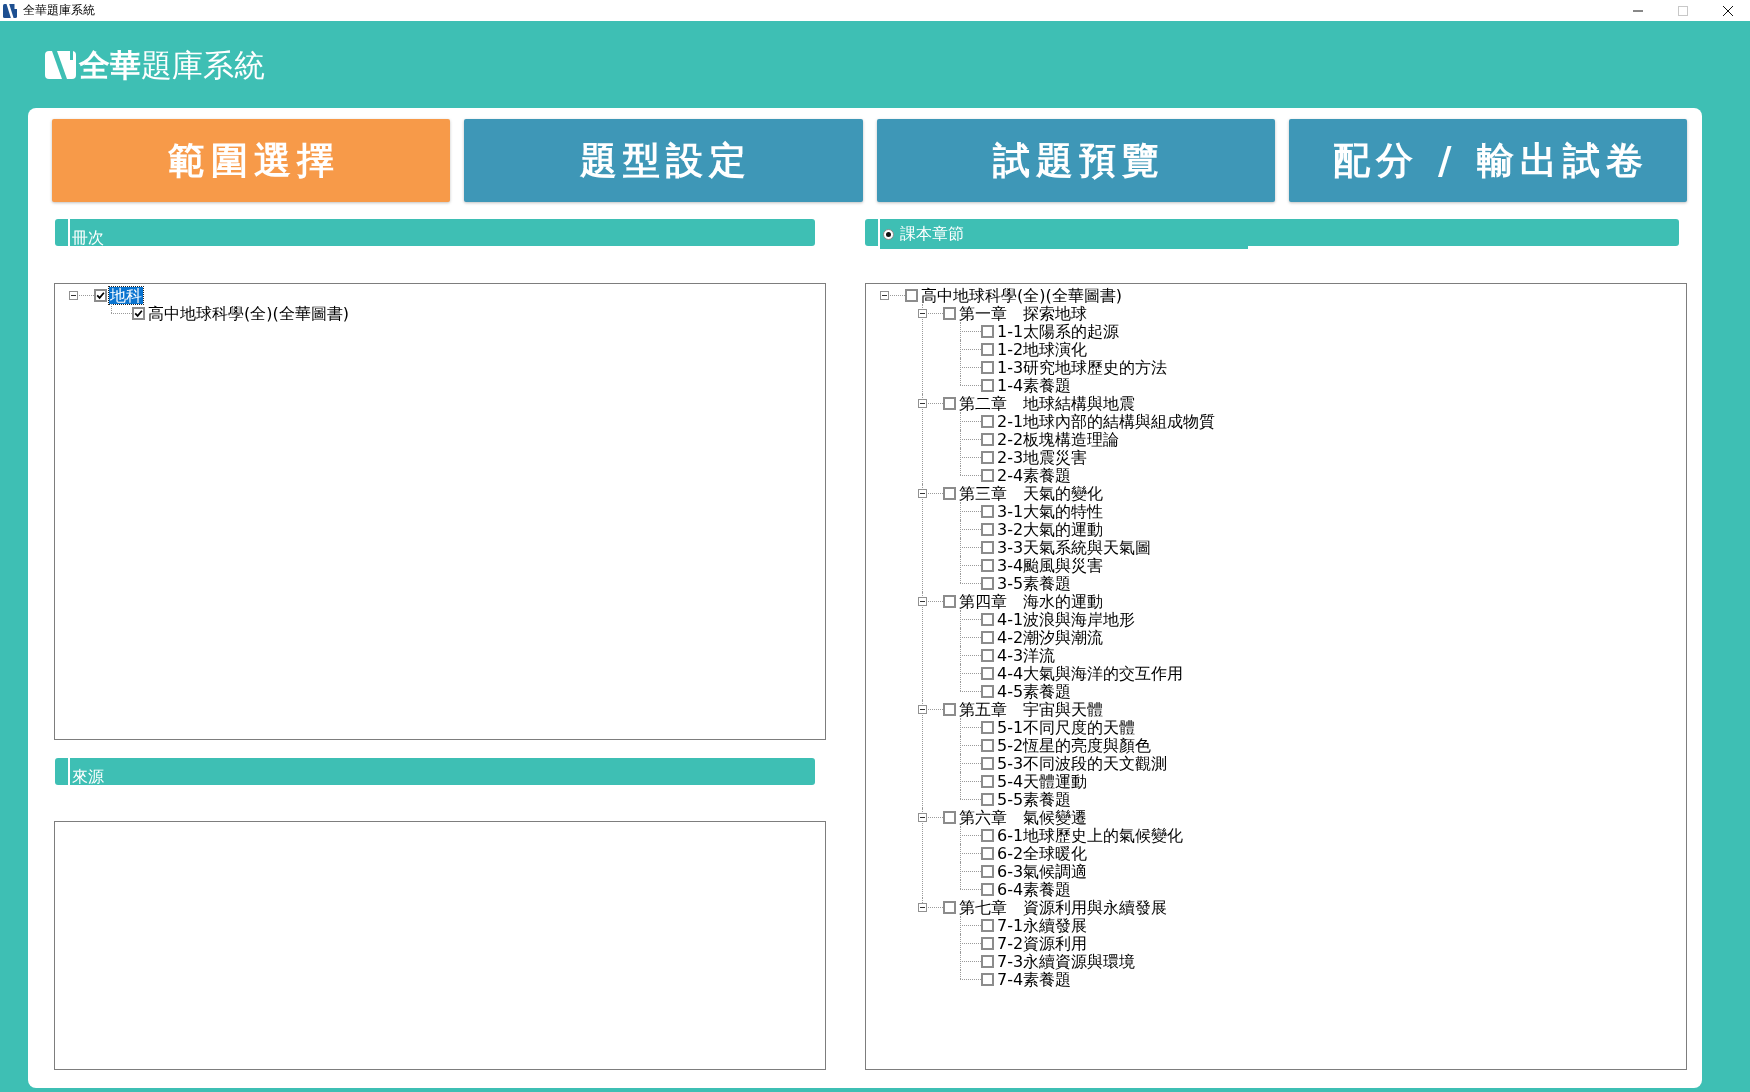 This screenshot has width=1750, height=1092. I want to click on tree-item: 第五章 宇宙與天體, so click(1031, 709).